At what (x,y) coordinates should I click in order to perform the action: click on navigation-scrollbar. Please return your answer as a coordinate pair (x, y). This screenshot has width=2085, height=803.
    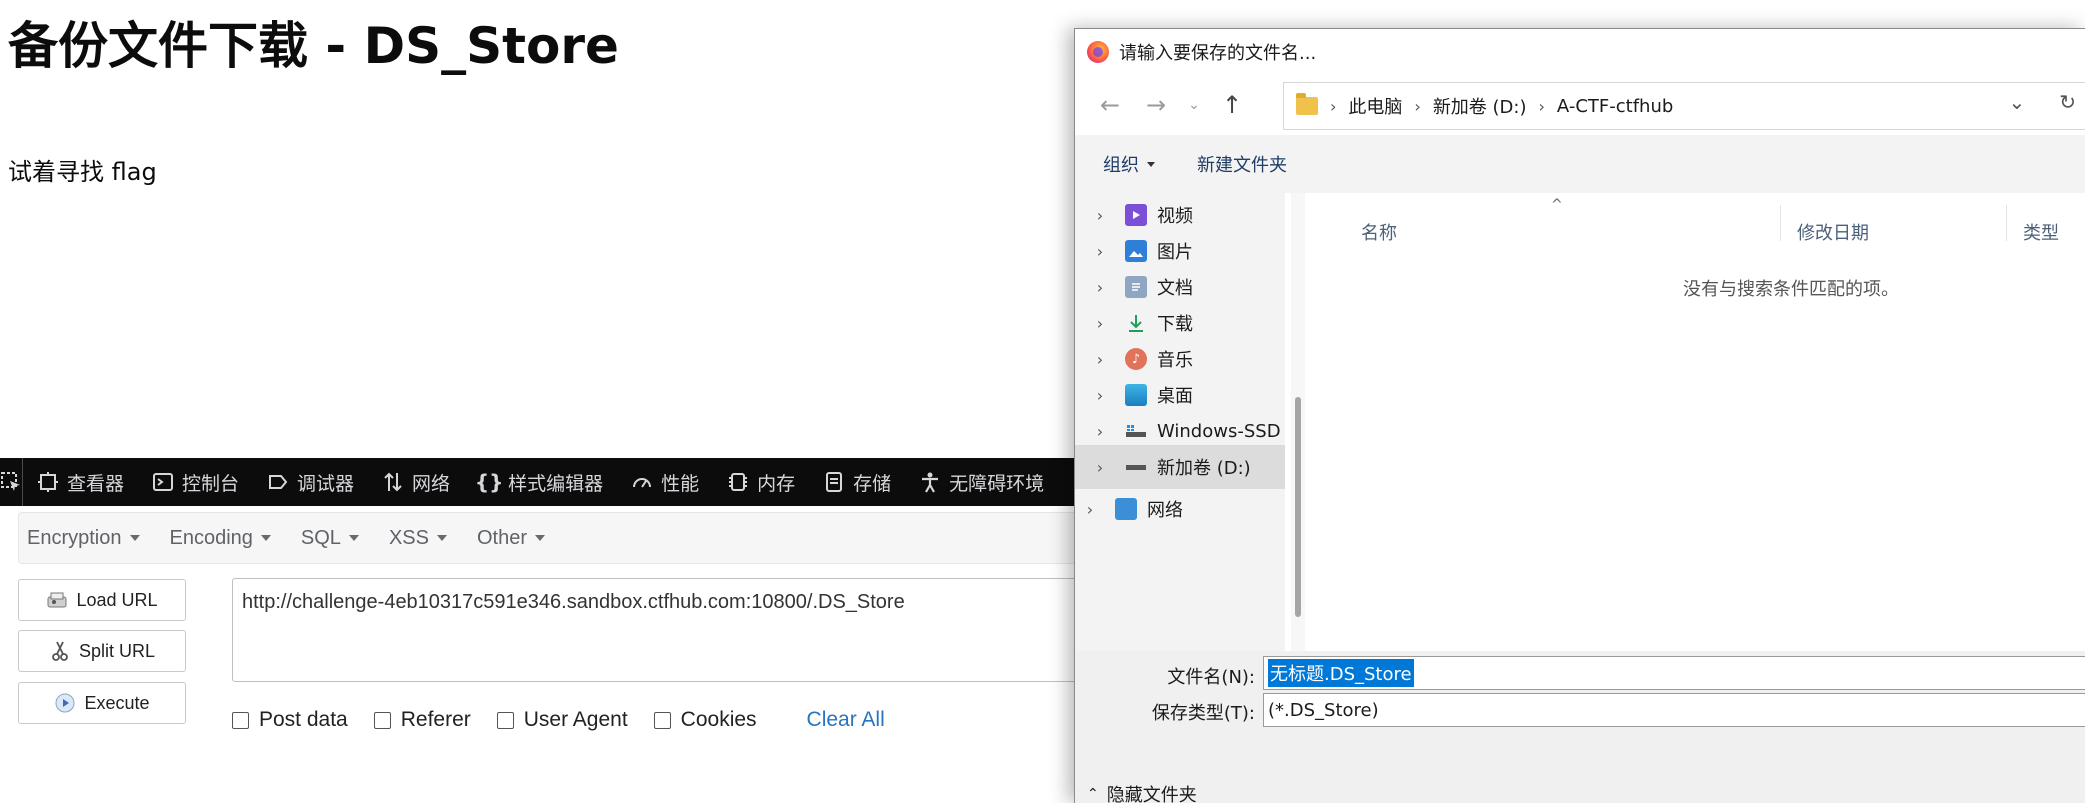
    Looking at the image, I should click on (1298, 422).